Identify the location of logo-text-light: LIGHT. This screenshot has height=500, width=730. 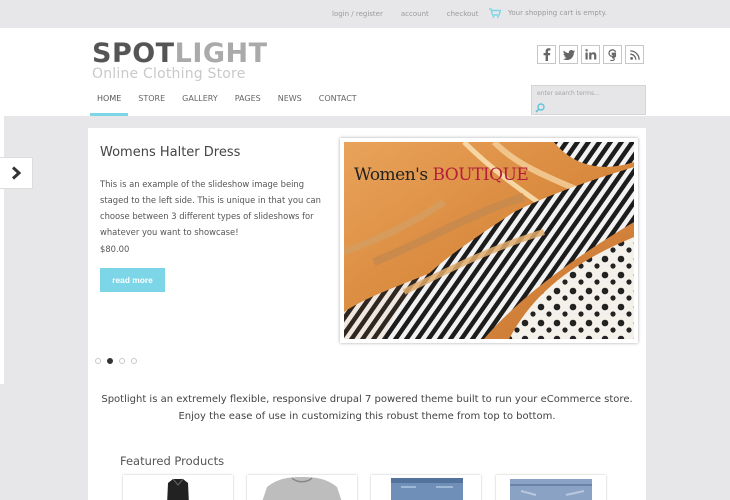
(221, 53).